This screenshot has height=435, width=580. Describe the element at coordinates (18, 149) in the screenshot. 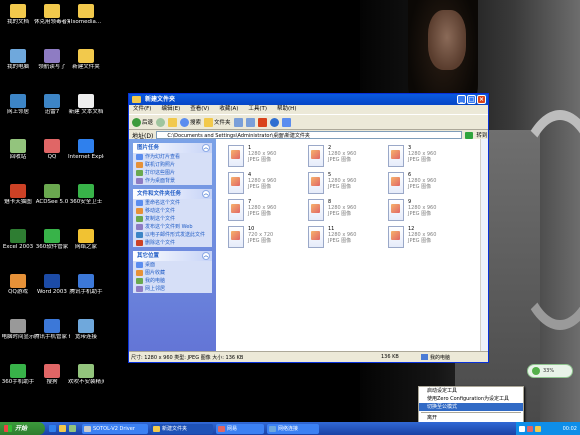

I see `desktop-icon: 回收站` at that location.